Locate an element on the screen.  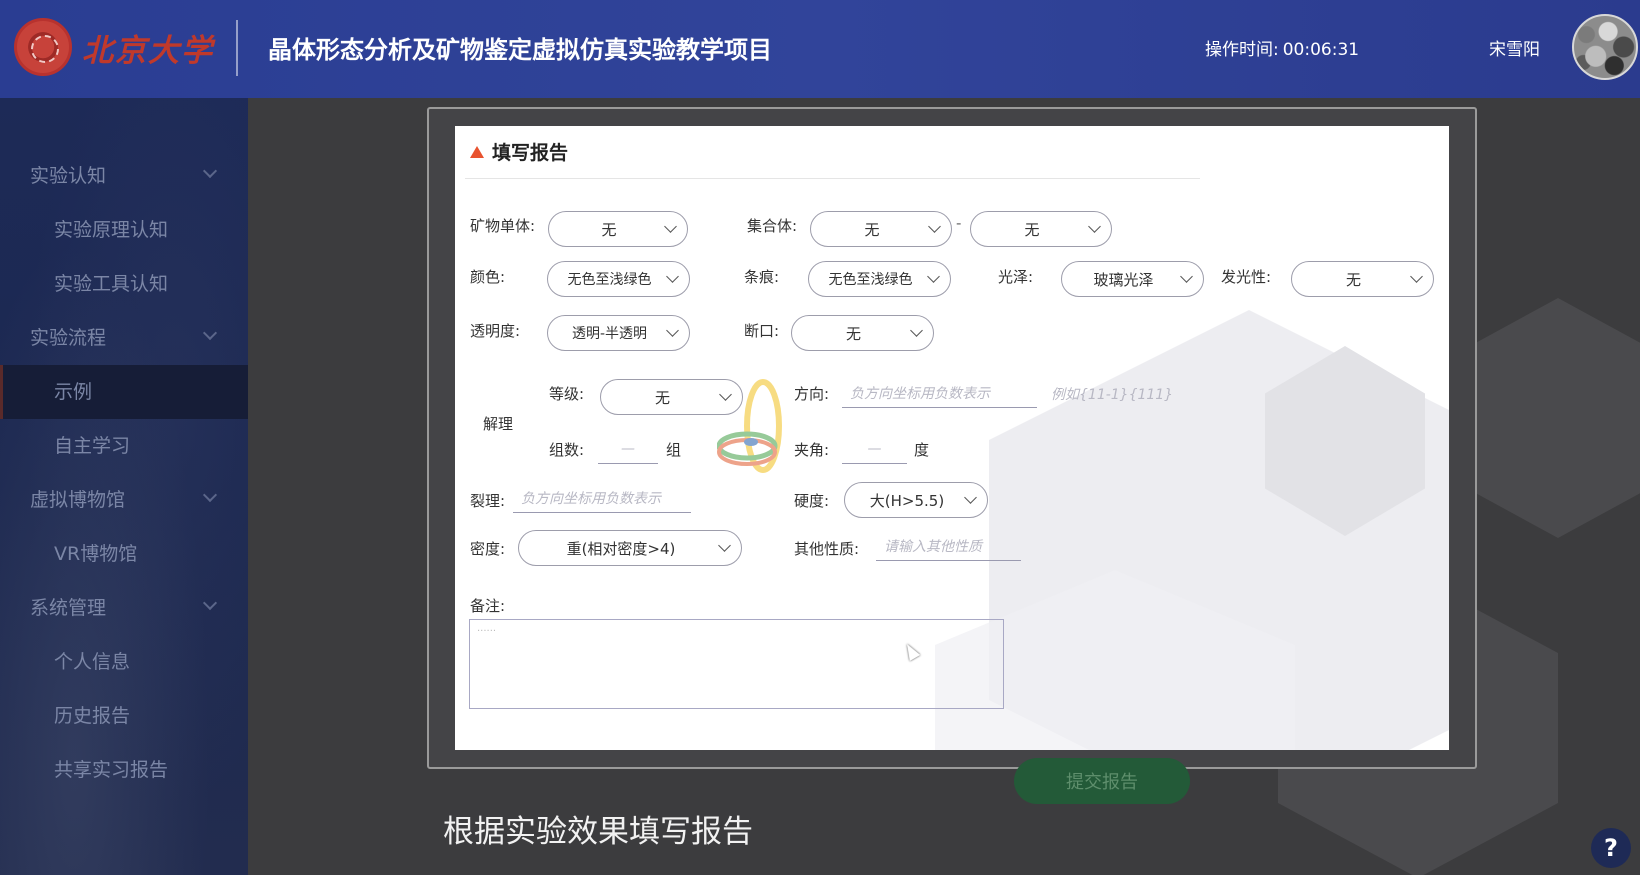
mineral-single-select: 无 is located at coordinates (618, 229).